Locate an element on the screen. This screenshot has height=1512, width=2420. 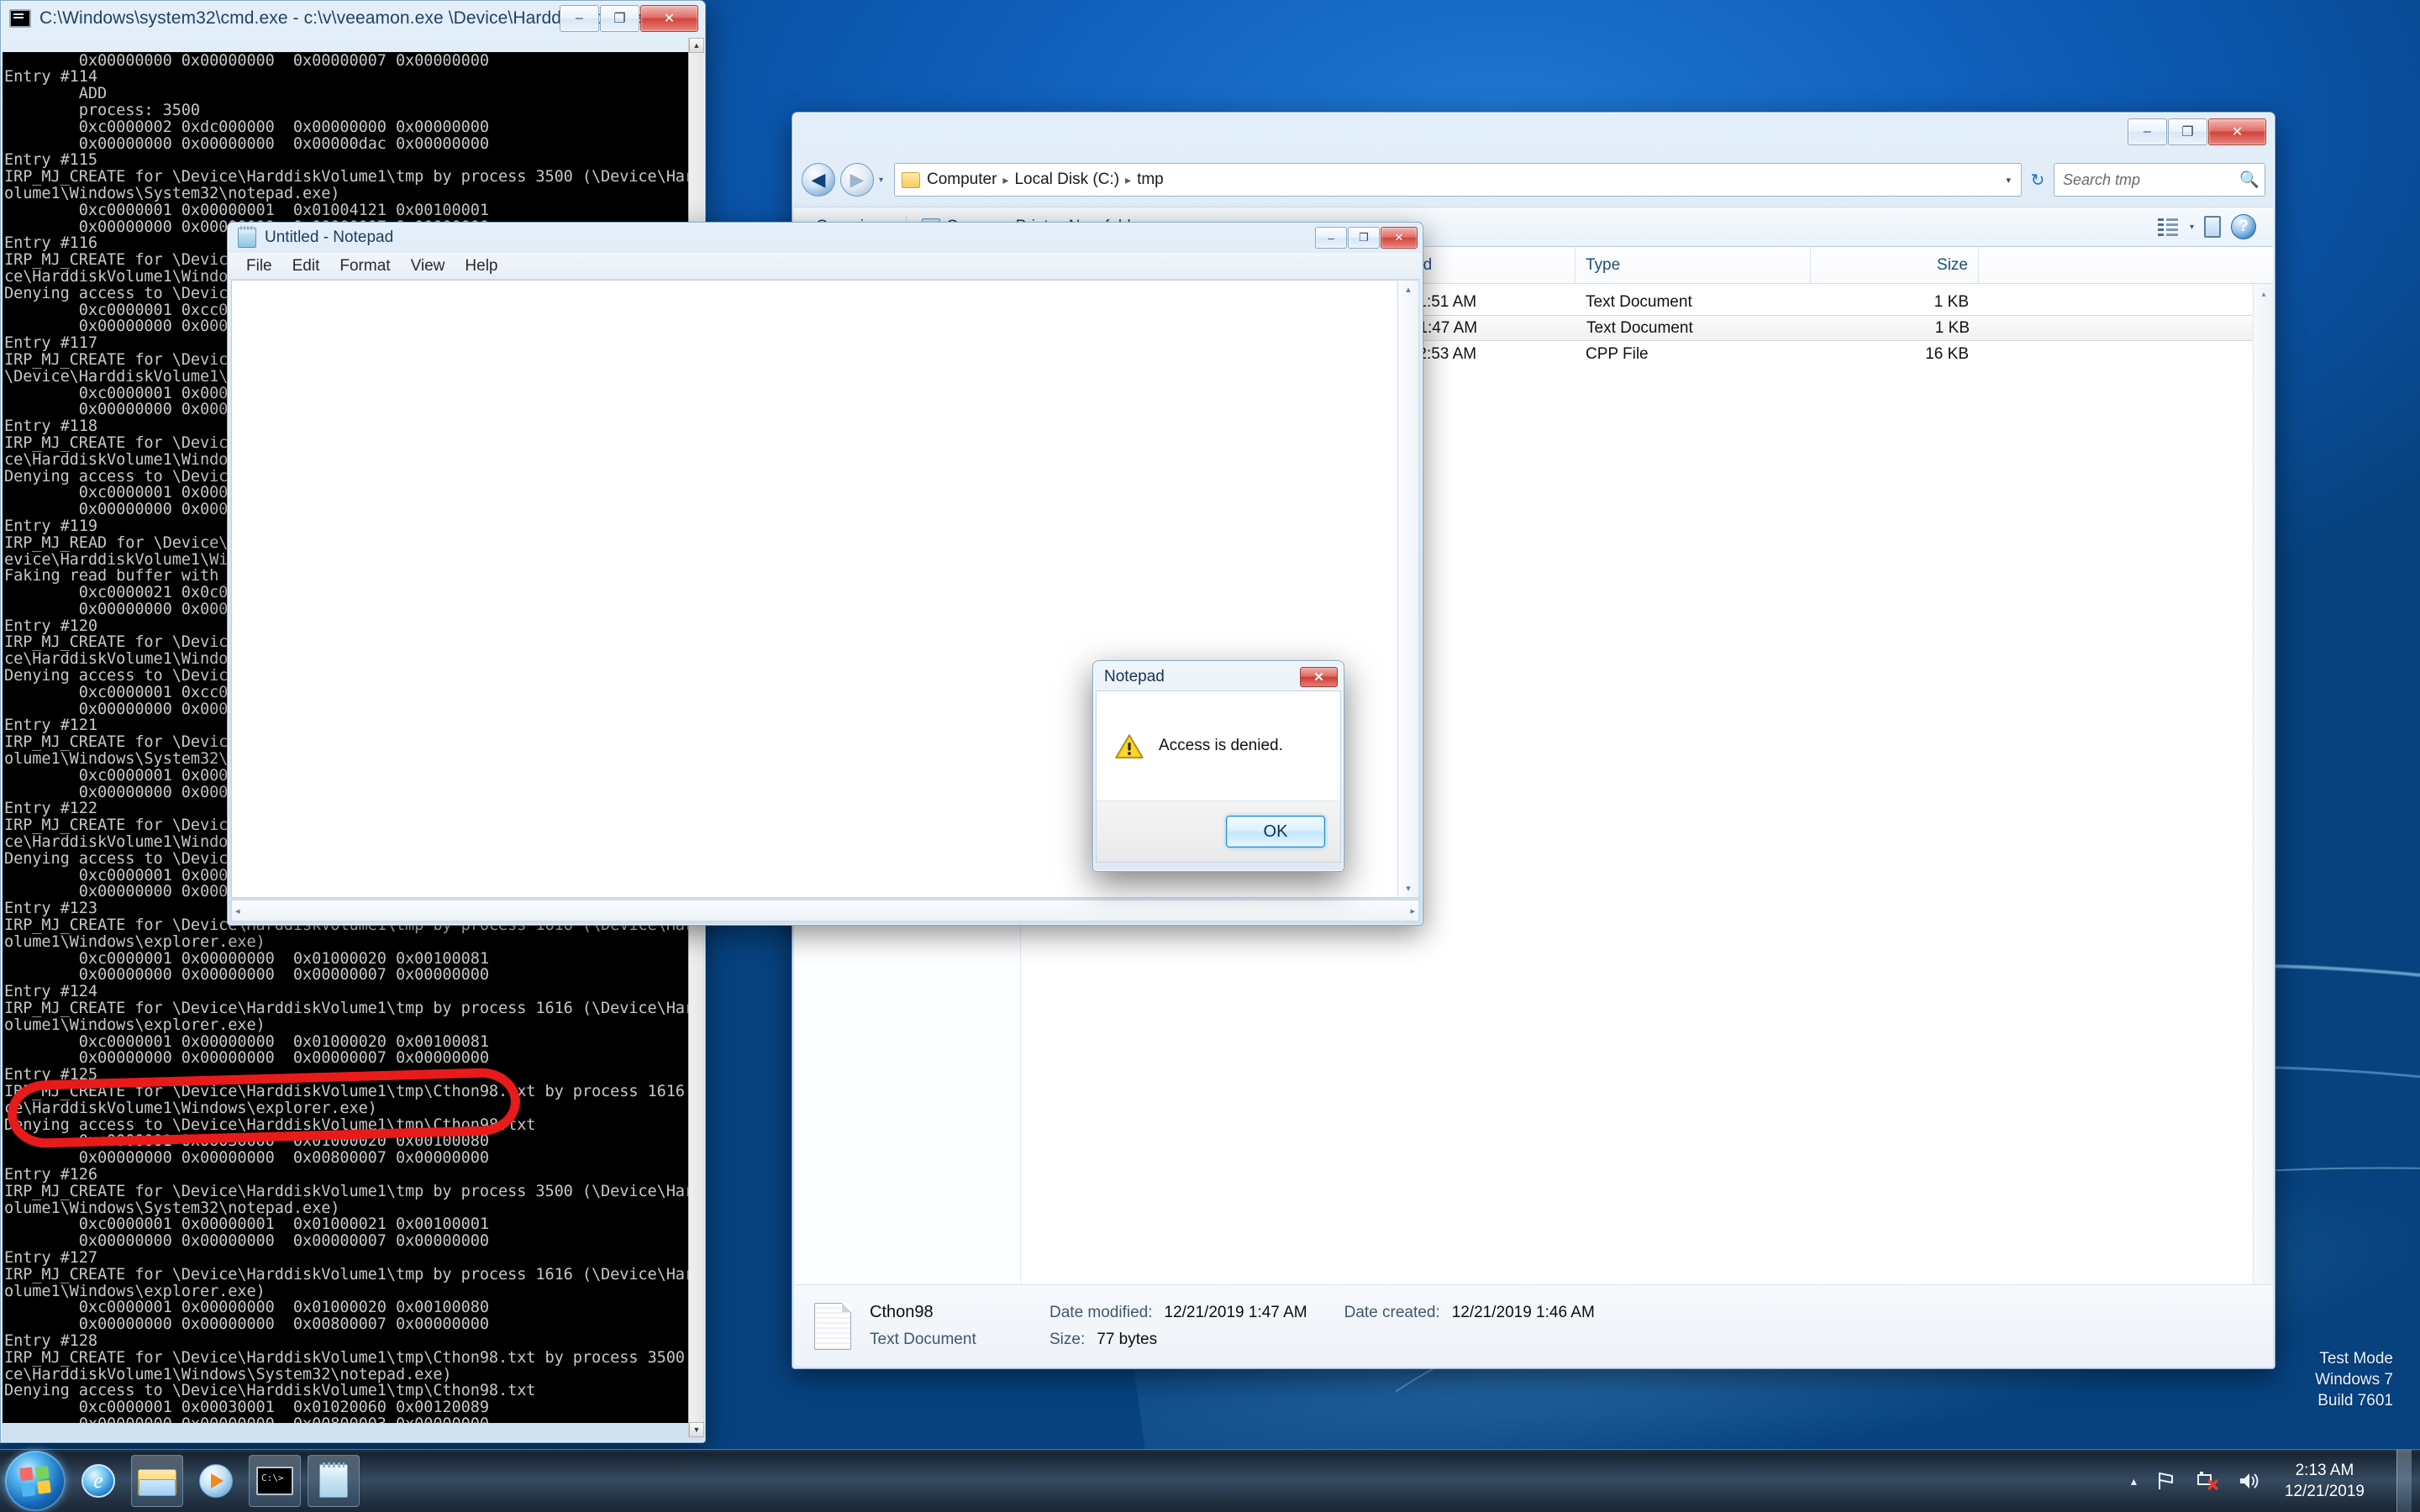
search-icon: 🔍 is located at coordinates (2249, 180).